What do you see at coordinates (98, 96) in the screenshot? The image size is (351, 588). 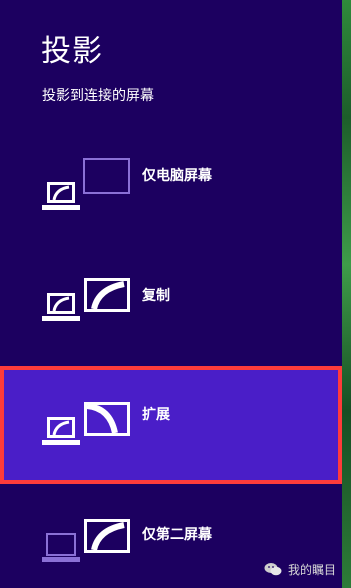 I see `page-subtitle: 投影到连接的屏幕` at bounding box center [98, 96].